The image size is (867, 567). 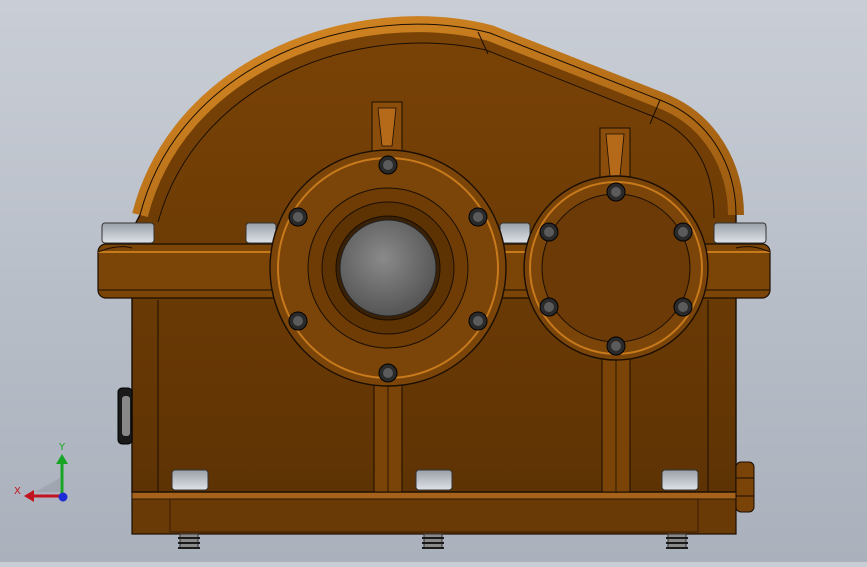 I want to click on bearing-cover-left, so click(x=388, y=268).